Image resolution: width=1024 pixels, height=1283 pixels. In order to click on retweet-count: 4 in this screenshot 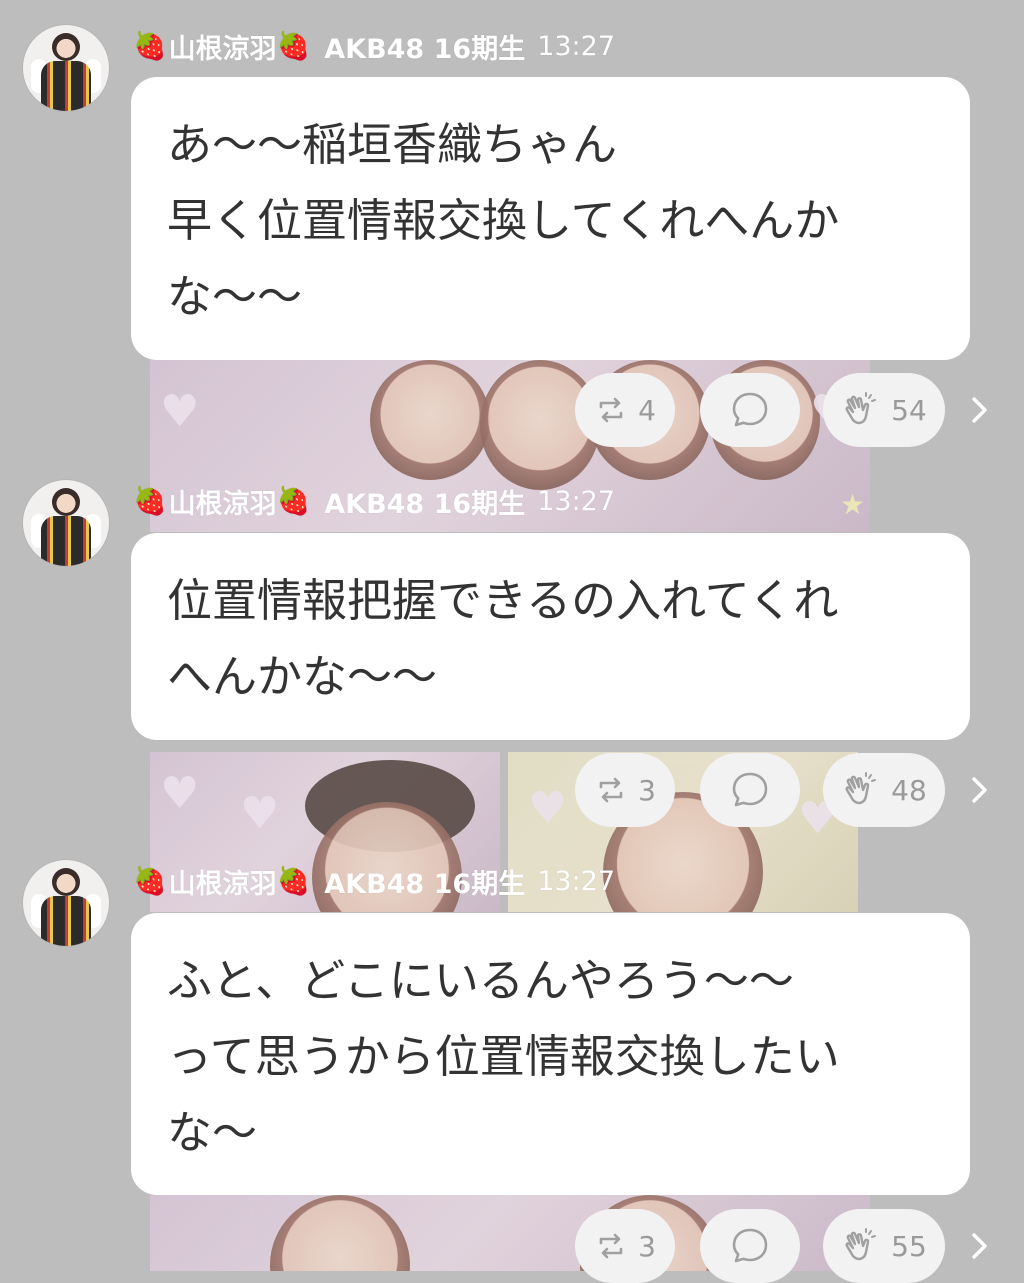, I will do `click(647, 410)`.